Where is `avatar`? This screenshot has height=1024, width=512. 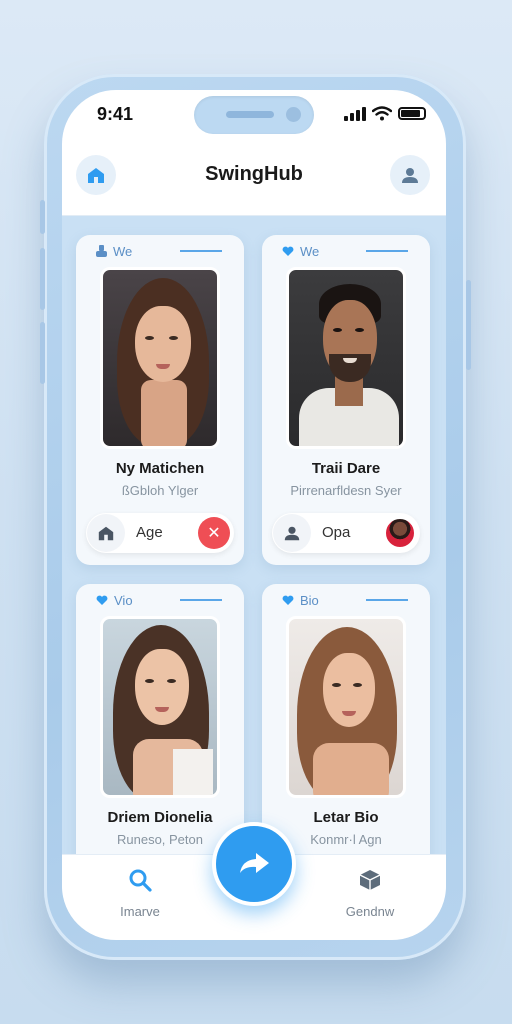
avatar is located at coordinates (400, 533).